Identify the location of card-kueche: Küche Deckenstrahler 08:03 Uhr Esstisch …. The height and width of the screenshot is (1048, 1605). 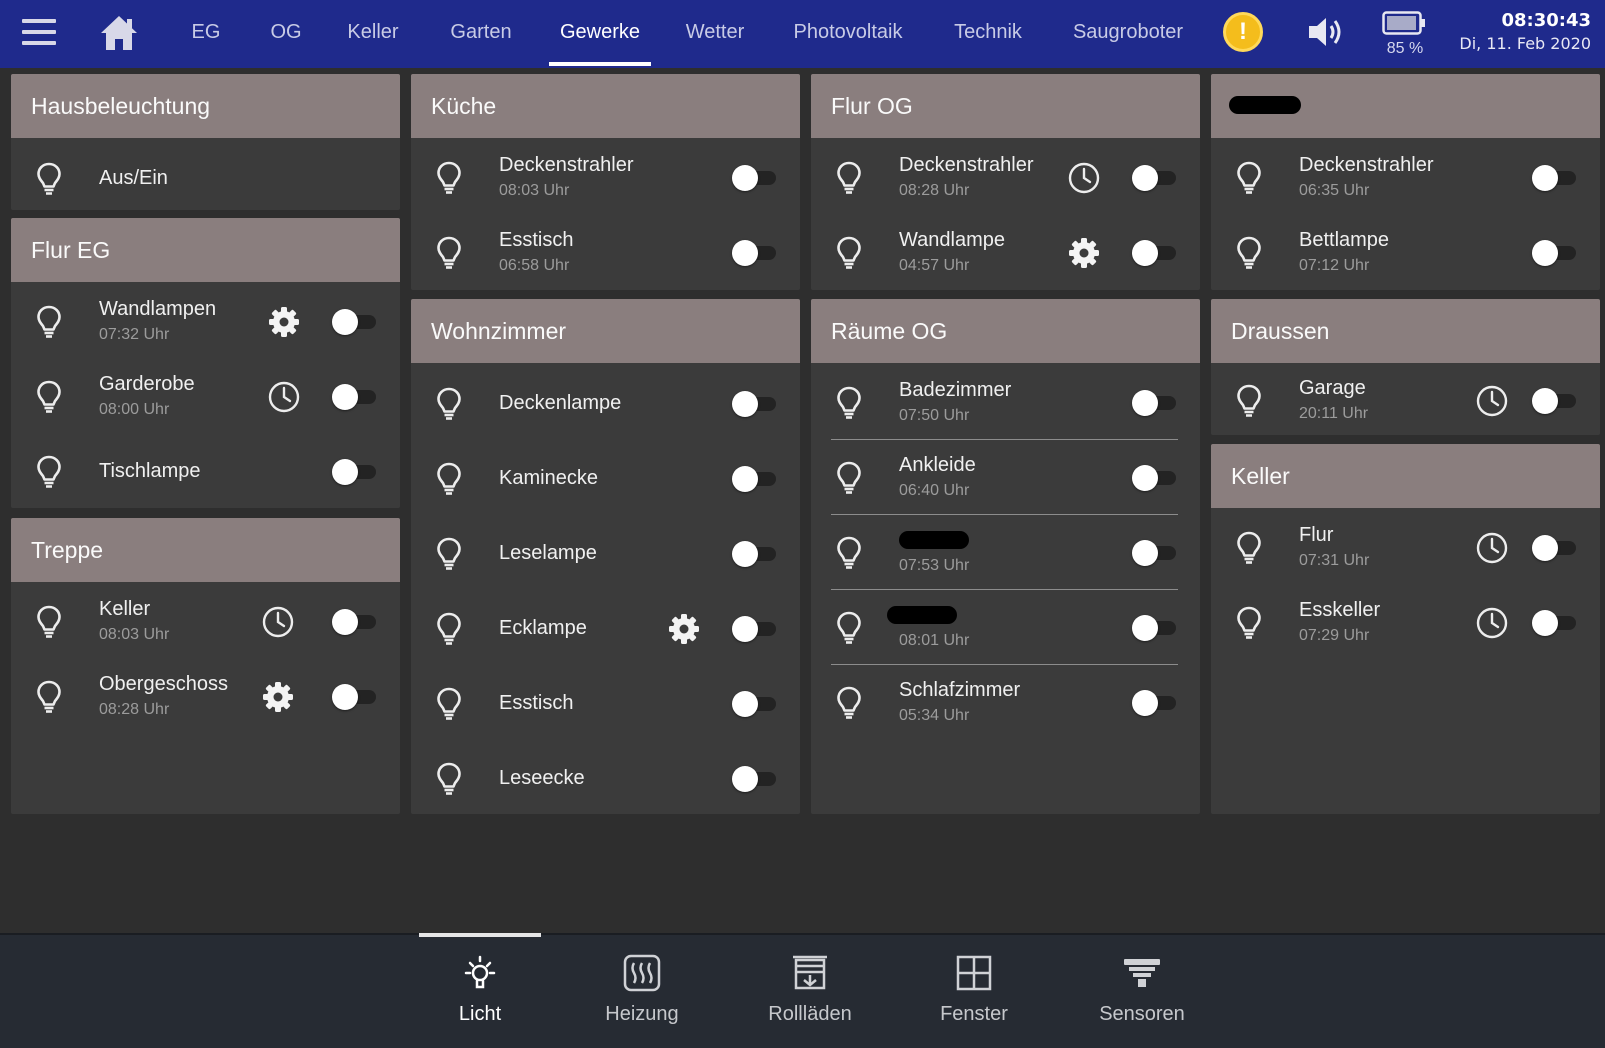
(605, 182).